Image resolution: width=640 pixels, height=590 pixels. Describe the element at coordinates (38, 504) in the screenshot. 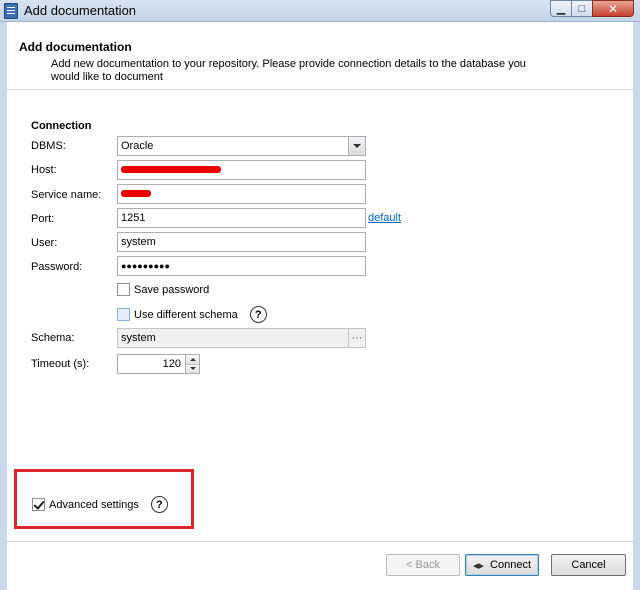

I see `advanced-settings-checkbox` at that location.